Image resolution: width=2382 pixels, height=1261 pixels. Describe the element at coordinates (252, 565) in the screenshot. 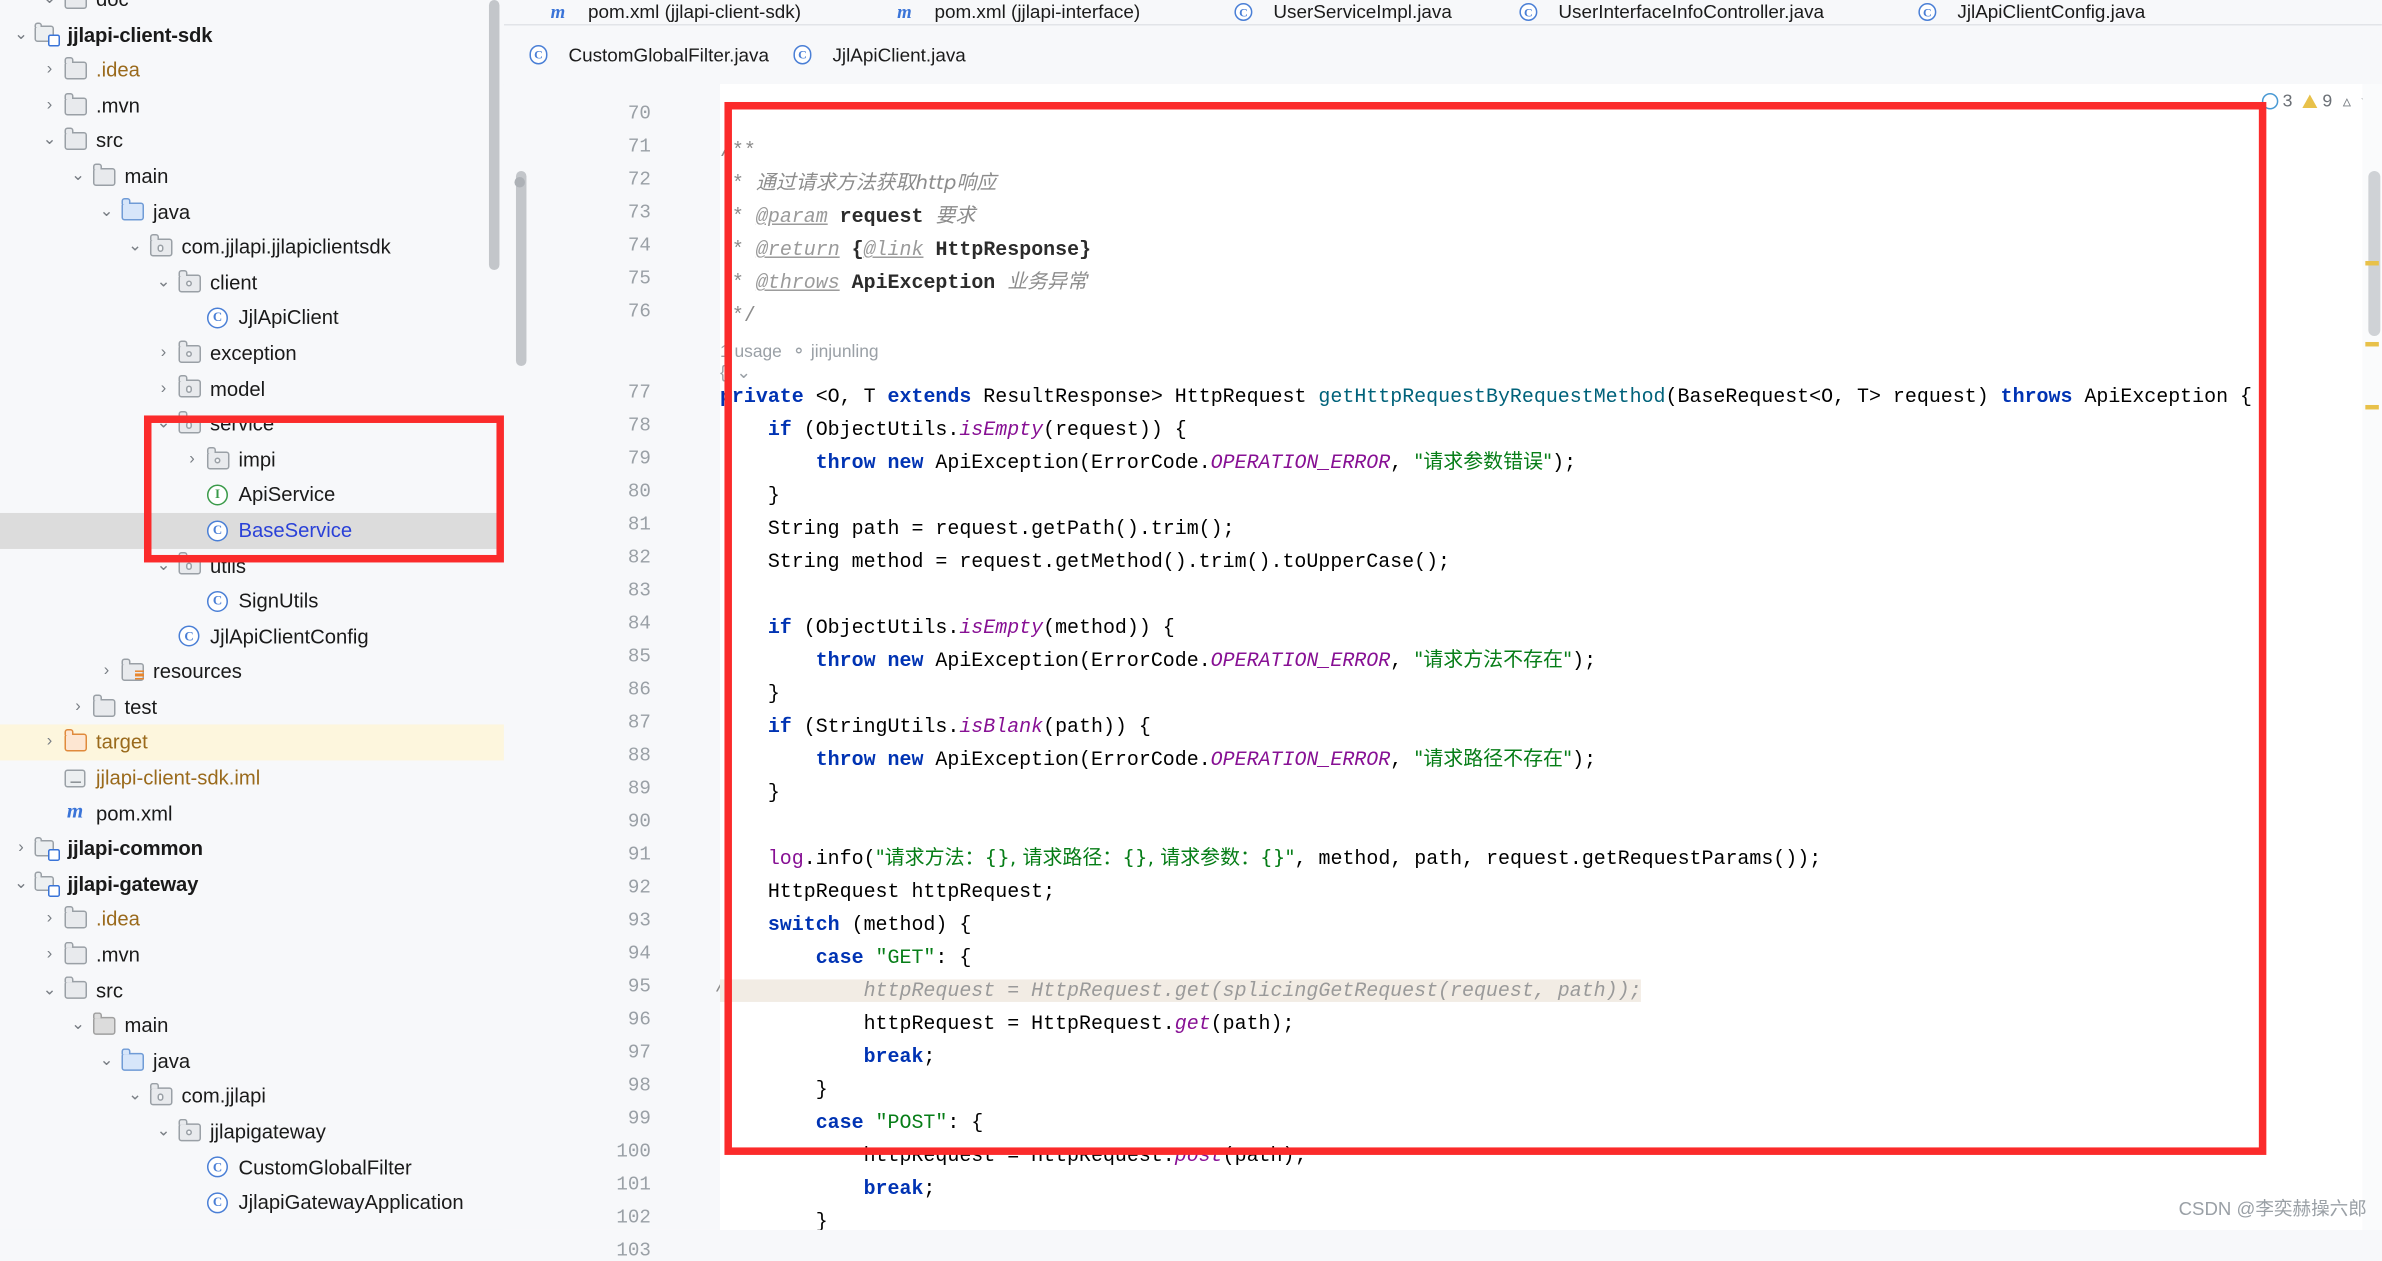

I see `tree-node-utils: ⌄ utils` at that location.